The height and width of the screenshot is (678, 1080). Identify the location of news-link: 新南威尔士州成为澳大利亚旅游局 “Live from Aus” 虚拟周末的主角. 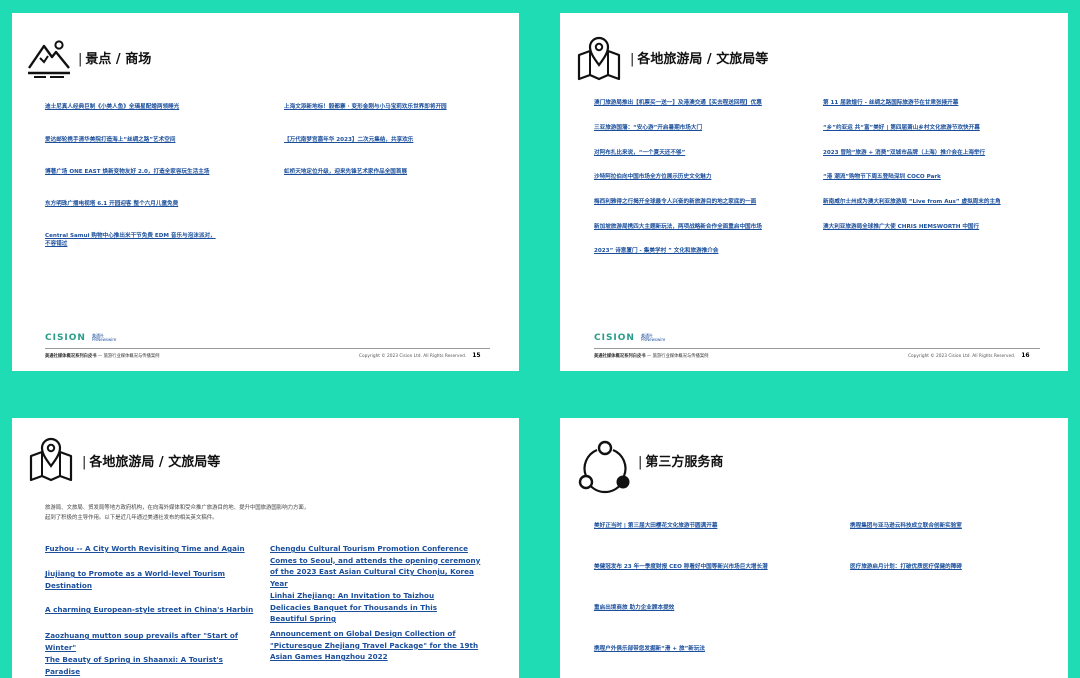
(912, 202).